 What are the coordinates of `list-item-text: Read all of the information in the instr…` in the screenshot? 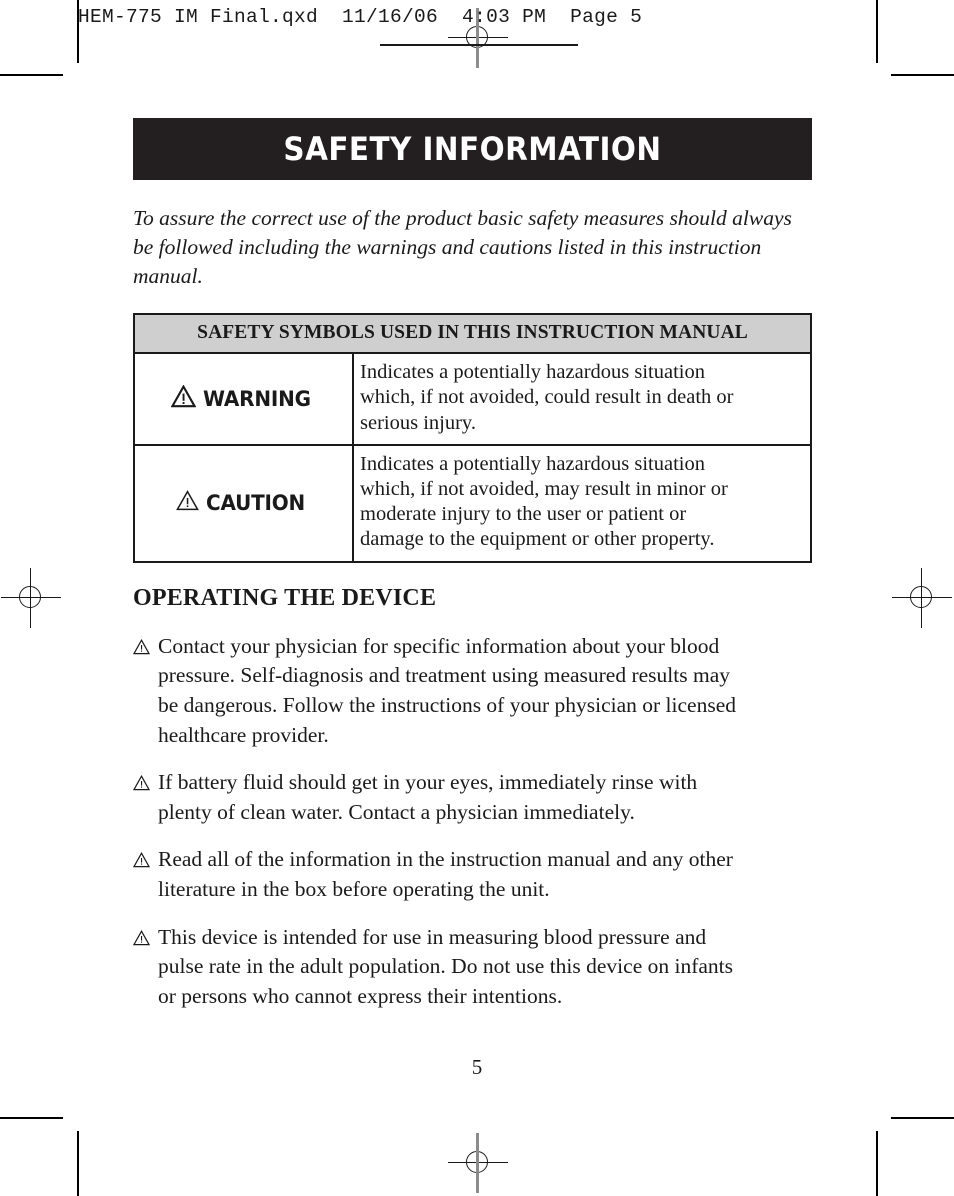 It's located at (483, 874).